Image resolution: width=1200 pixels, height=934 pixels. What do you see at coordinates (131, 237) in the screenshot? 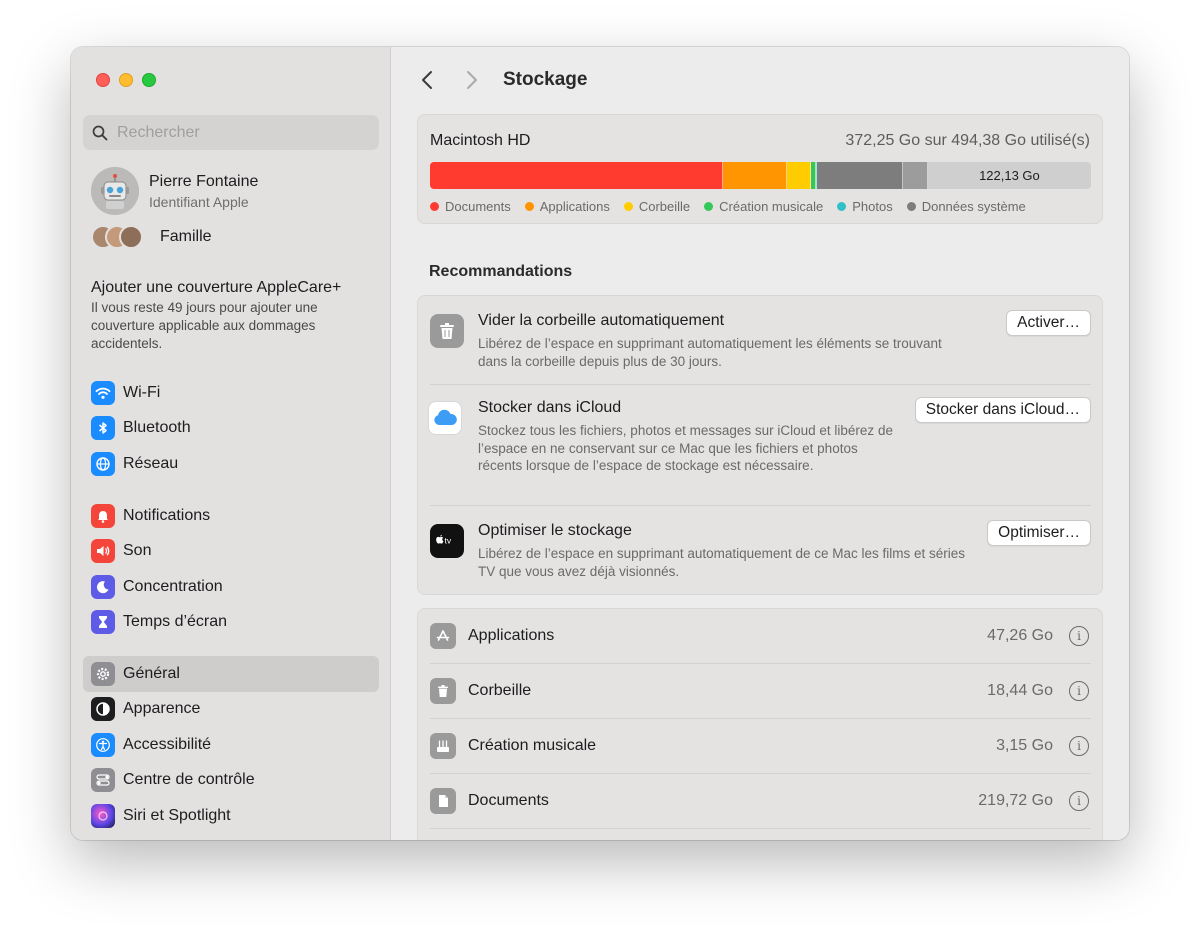
I see `family-avatar` at bounding box center [131, 237].